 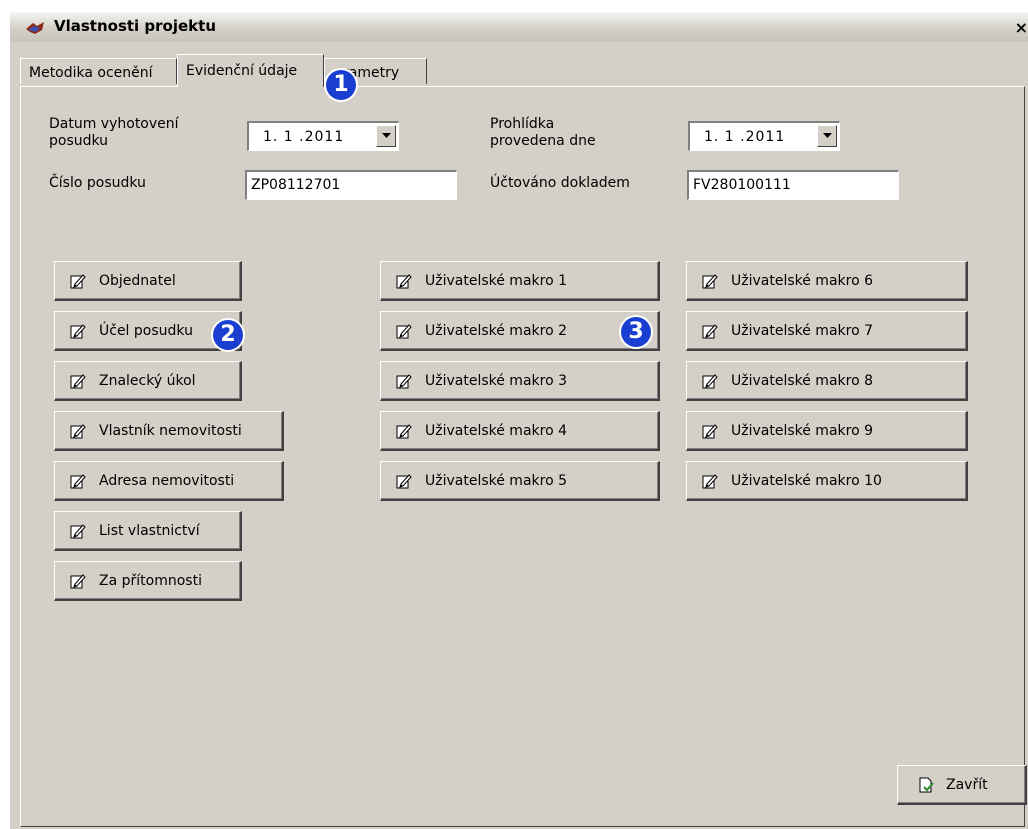 I want to click on annotation-badge-2: 2, so click(x=228, y=335).